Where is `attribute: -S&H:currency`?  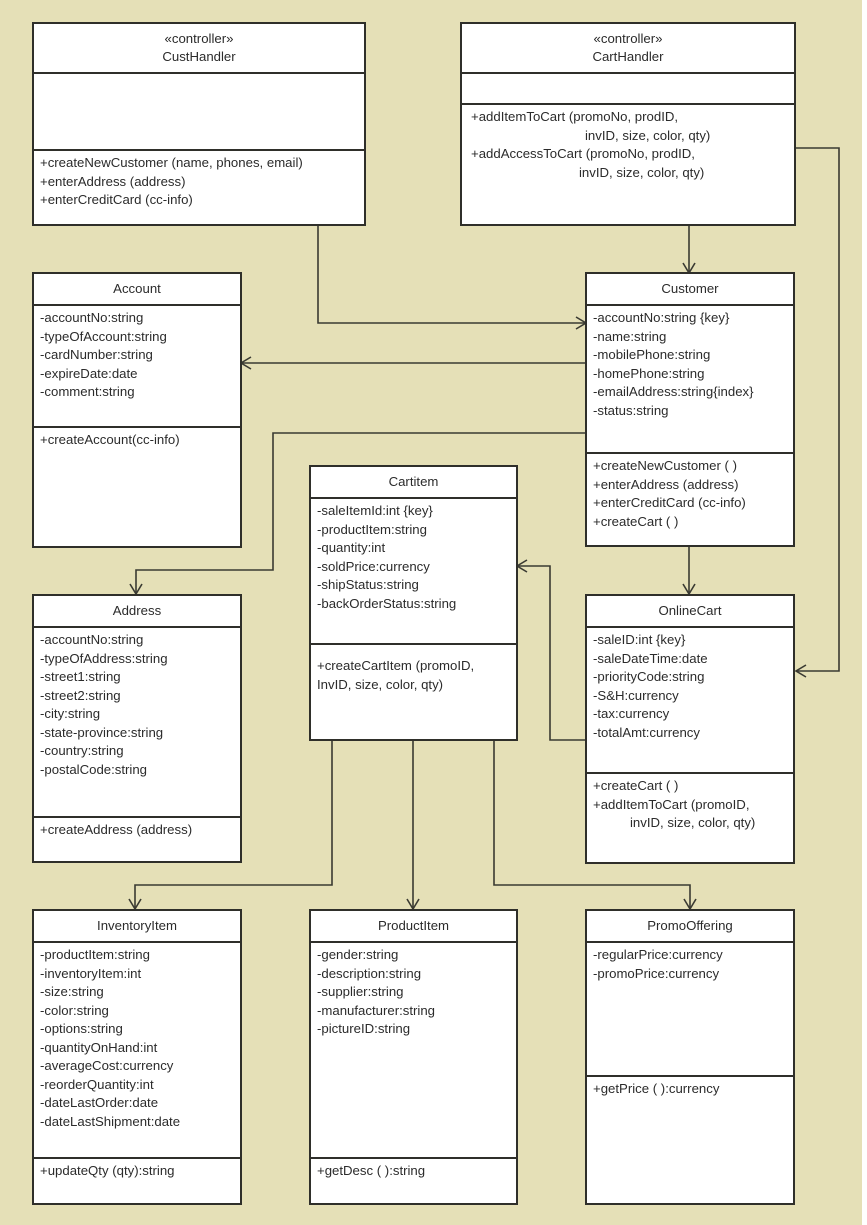
attribute: -S&H:currency is located at coordinates (636, 695).